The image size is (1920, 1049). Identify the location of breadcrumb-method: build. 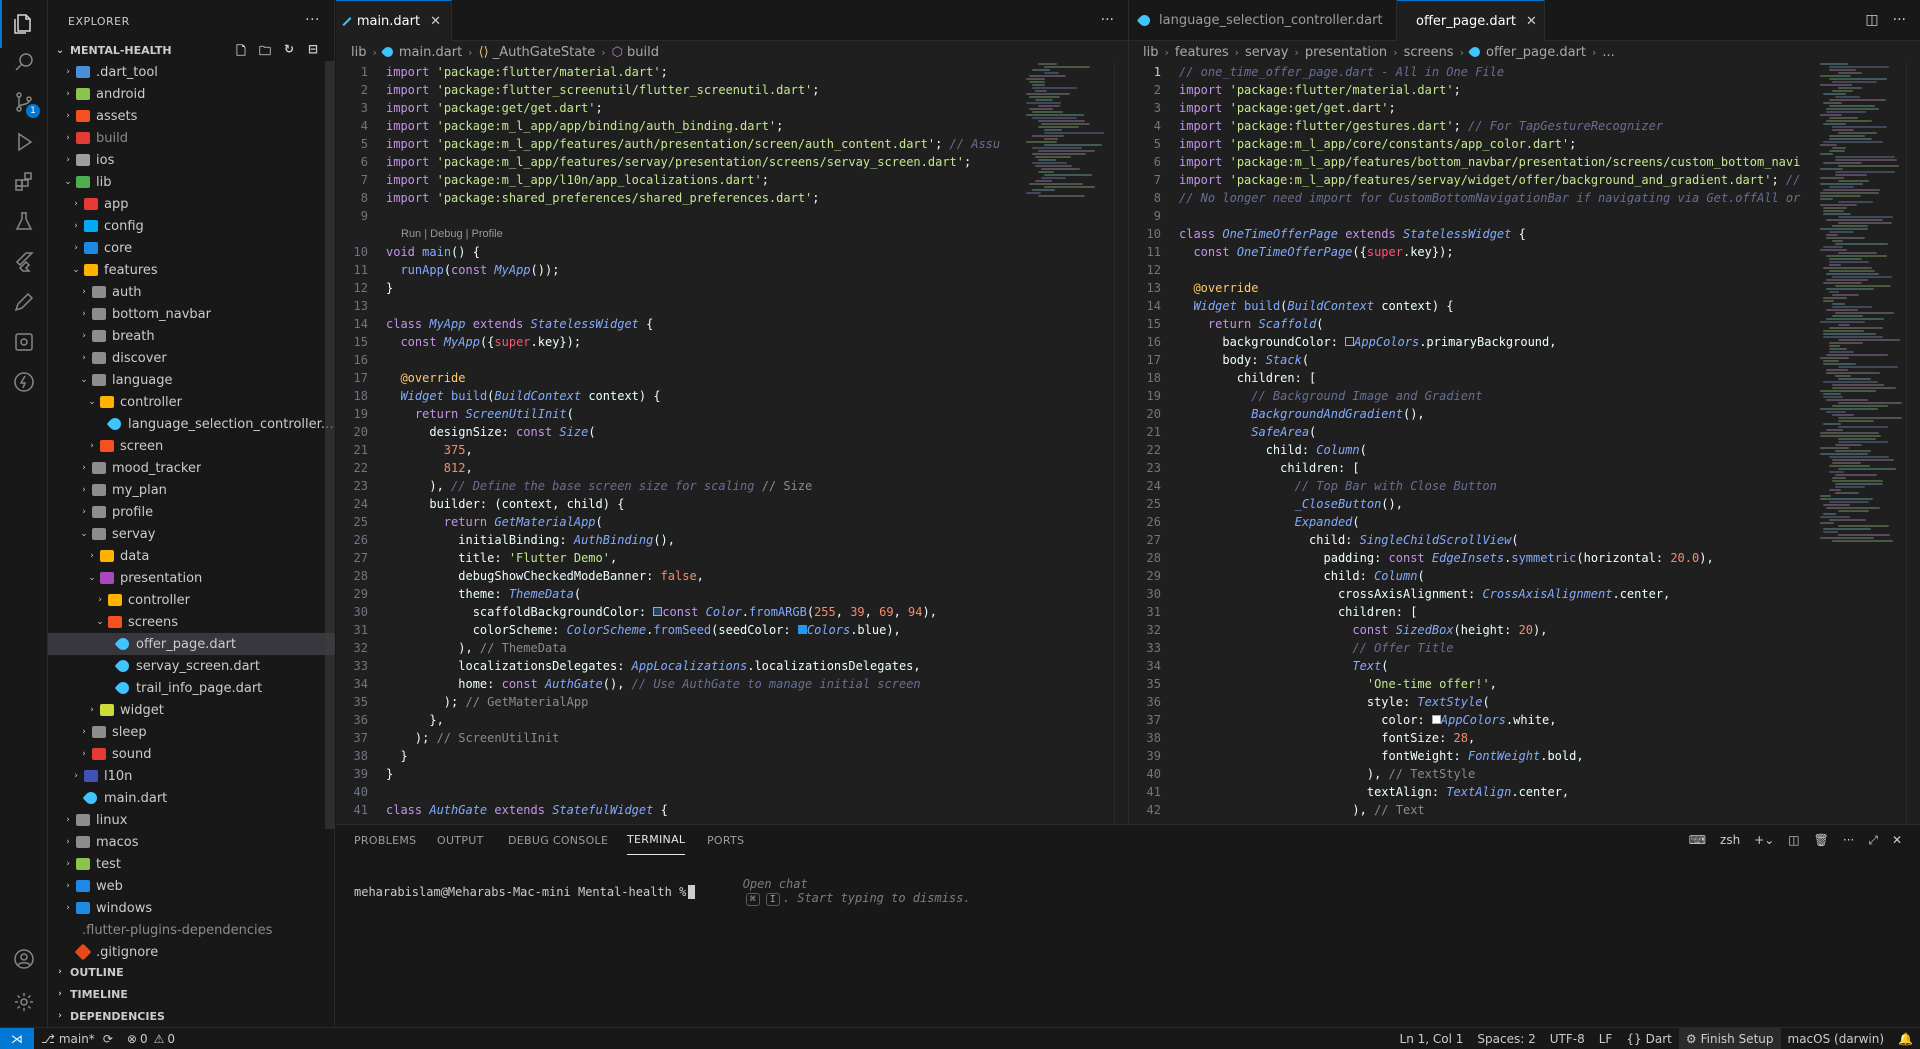
(643, 52).